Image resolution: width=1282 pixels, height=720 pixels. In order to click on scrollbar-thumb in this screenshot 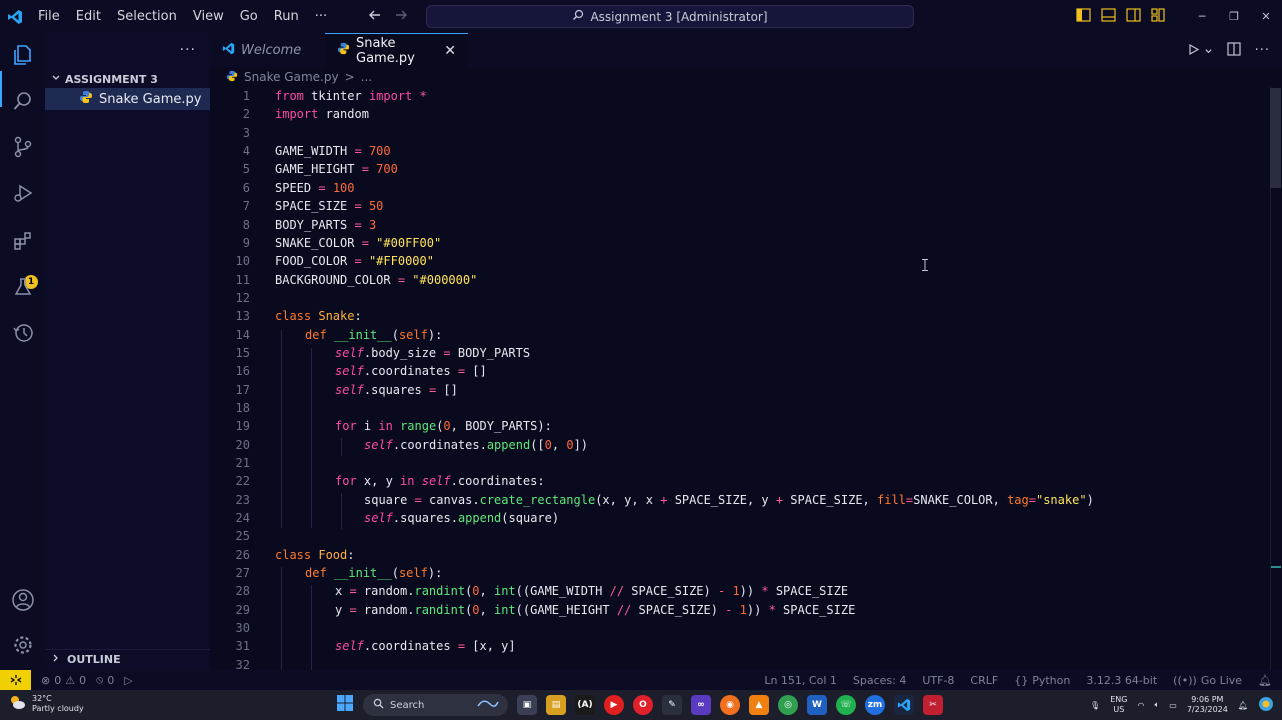, I will do `click(1275, 138)`.